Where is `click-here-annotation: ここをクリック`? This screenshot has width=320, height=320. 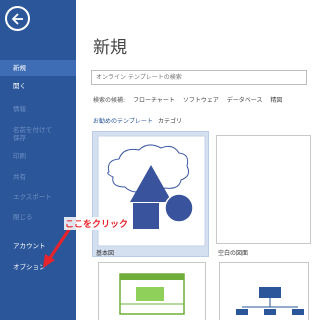 click-here-annotation: ここをクリック is located at coordinates (97, 223).